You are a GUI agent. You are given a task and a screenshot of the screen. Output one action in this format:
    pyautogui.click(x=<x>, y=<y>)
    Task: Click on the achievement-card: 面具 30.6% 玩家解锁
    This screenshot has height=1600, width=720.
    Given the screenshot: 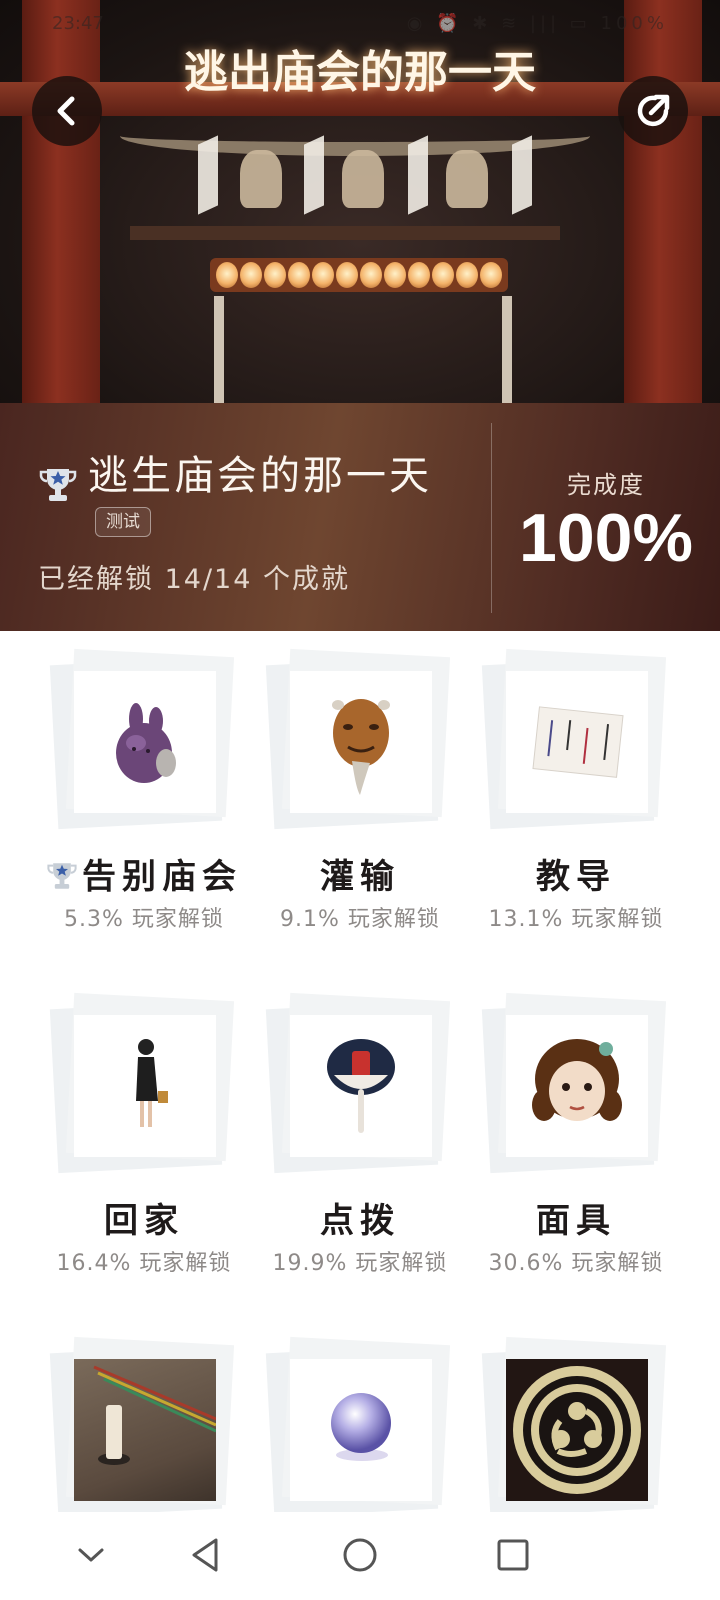 What is the action you would take?
    pyautogui.click(x=576, y=1135)
    